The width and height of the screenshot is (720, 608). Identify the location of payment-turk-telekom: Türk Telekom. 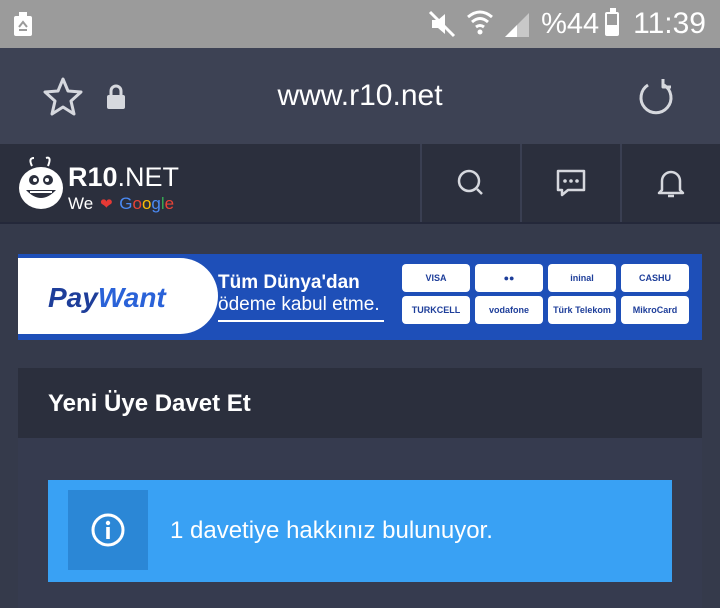
(582, 310).